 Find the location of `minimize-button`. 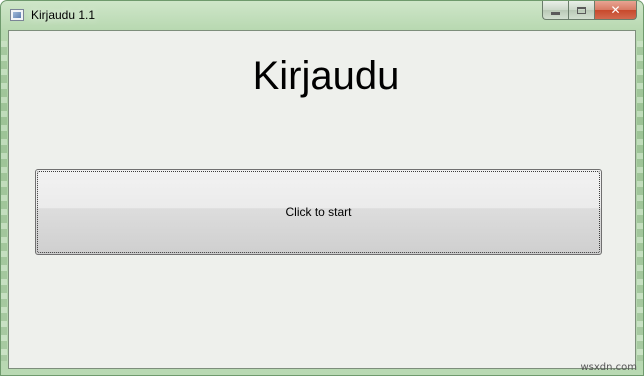

minimize-button is located at coordinates (555, 10).